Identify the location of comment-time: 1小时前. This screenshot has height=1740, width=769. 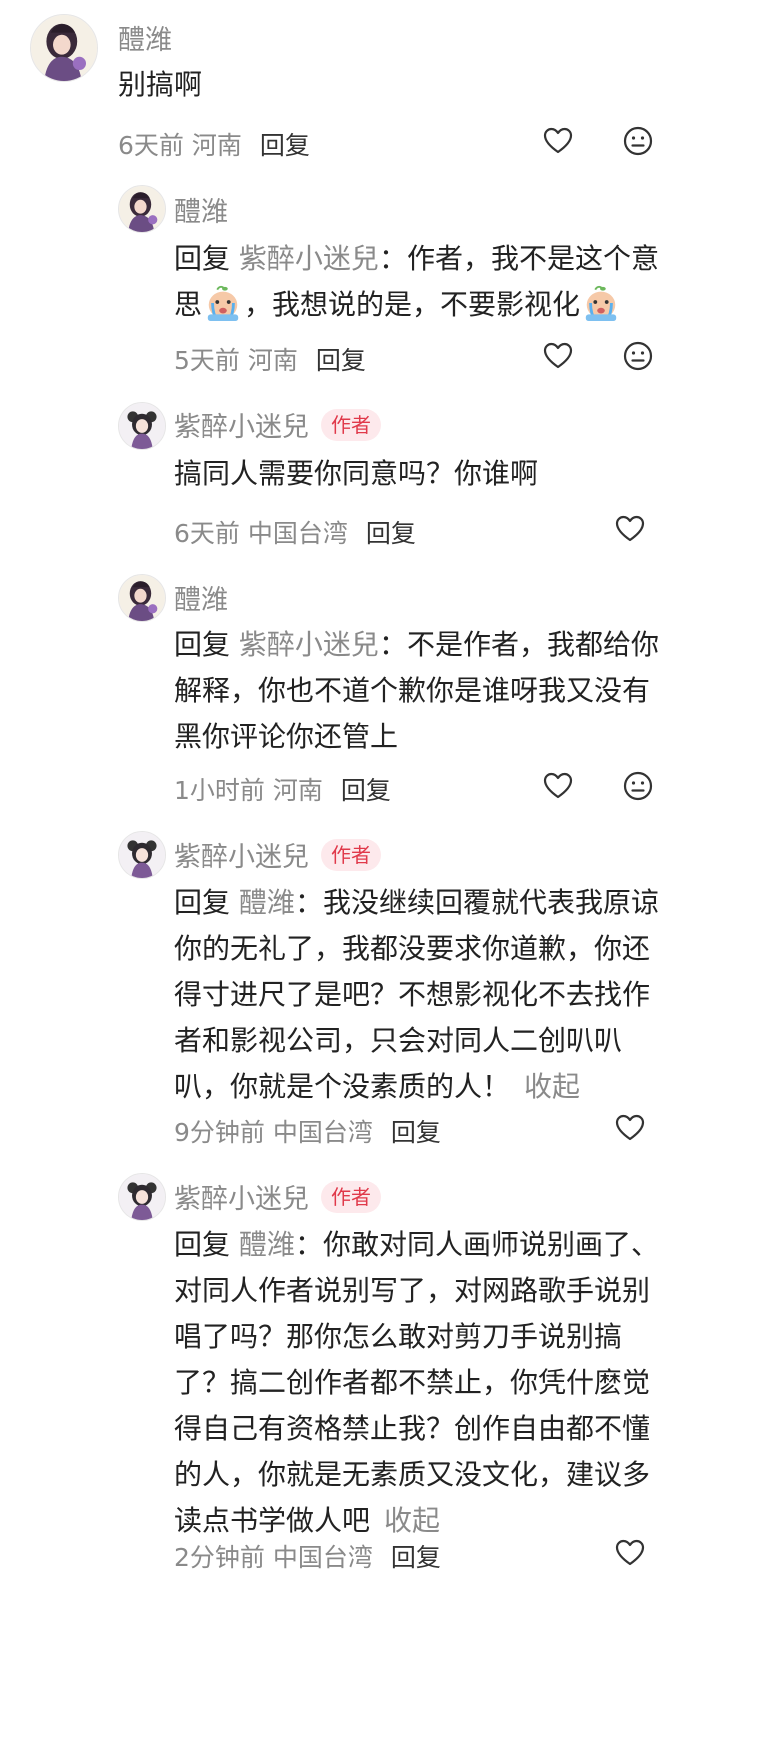
(219, 790).